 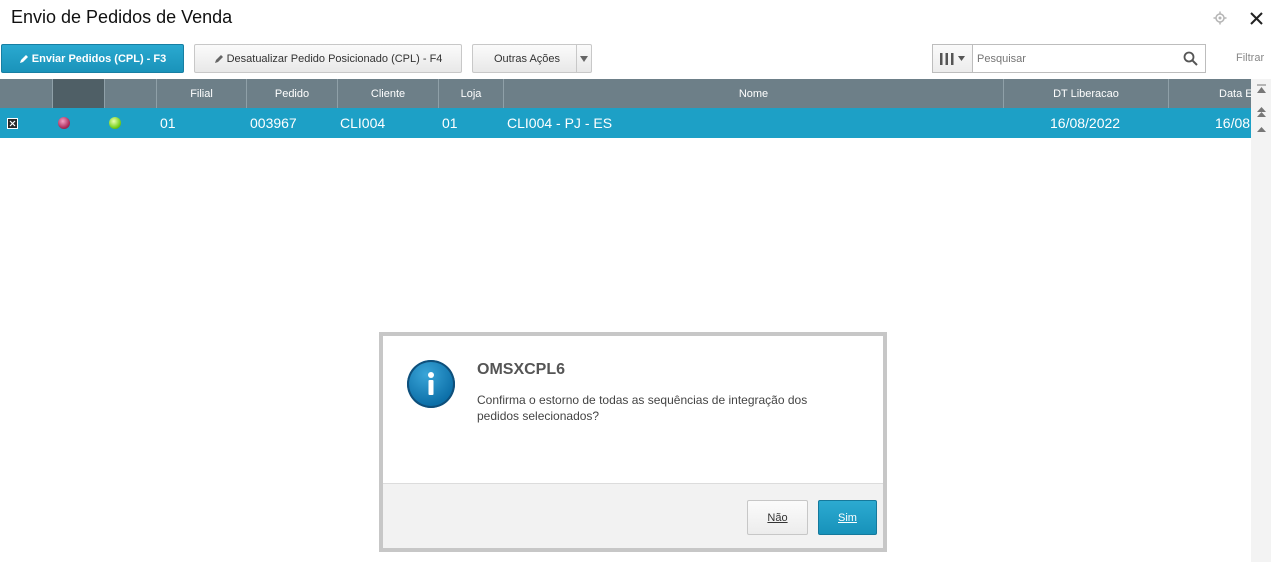 I want to click on scroll-up-icon, so click(x=1261, y=129).